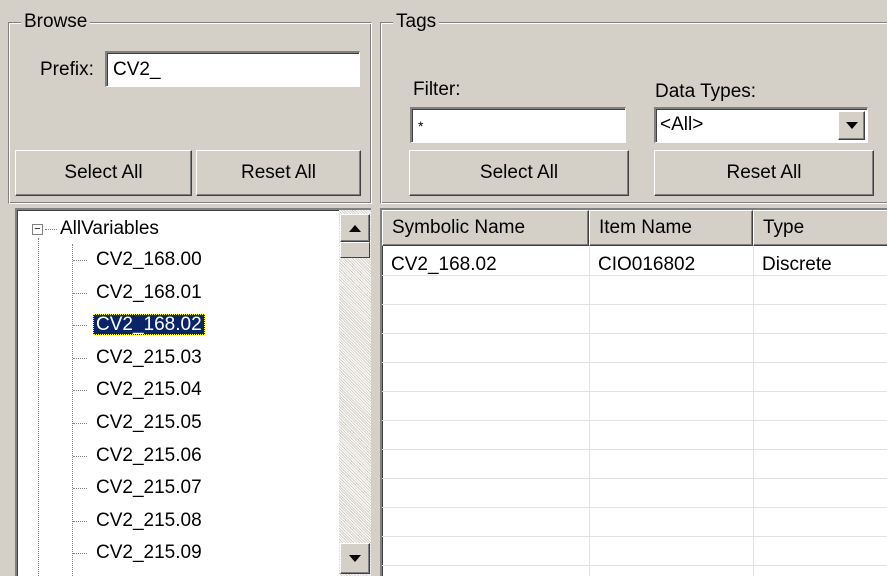 The image size is (887, 576). What do you see at coordinates (278, 173) in the screenshot?
I see `browse-reset-all-button: Reset All` at bounding box center [278, 173].